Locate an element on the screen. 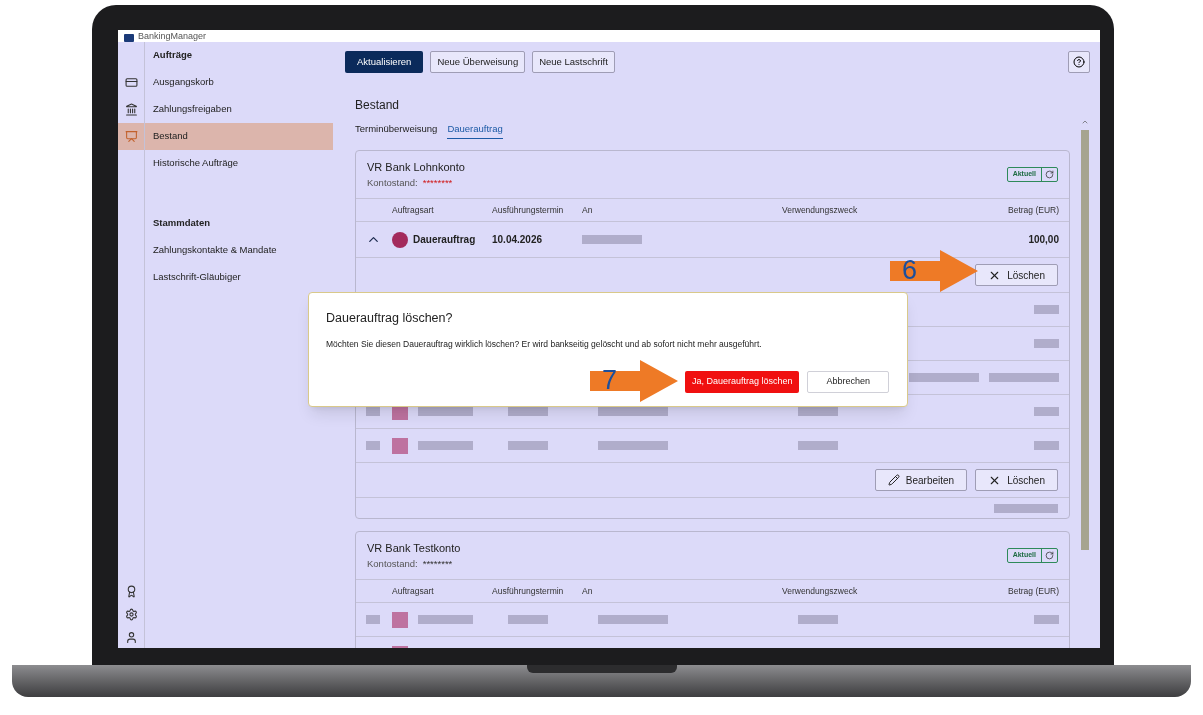  card-icon is located at coordinates (131, 82).